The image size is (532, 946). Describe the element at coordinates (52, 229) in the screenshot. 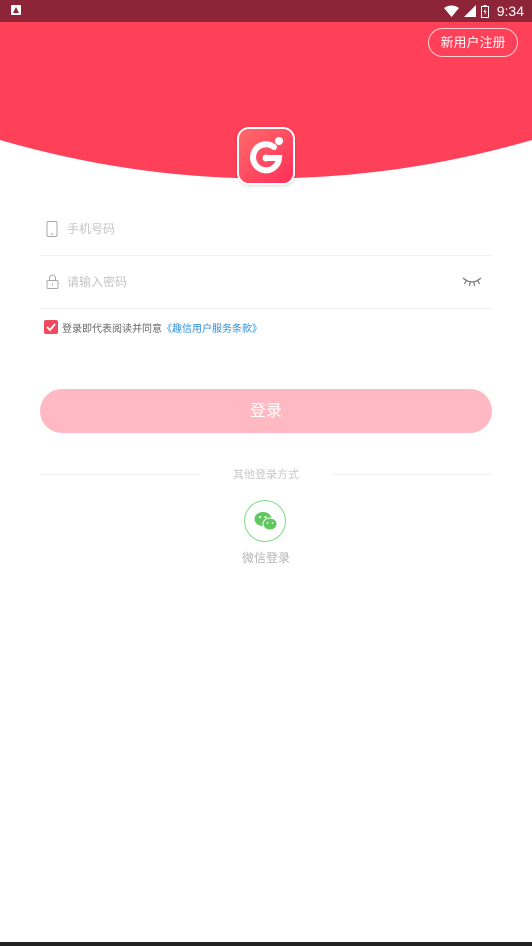

I see `phone-icon` at that location.